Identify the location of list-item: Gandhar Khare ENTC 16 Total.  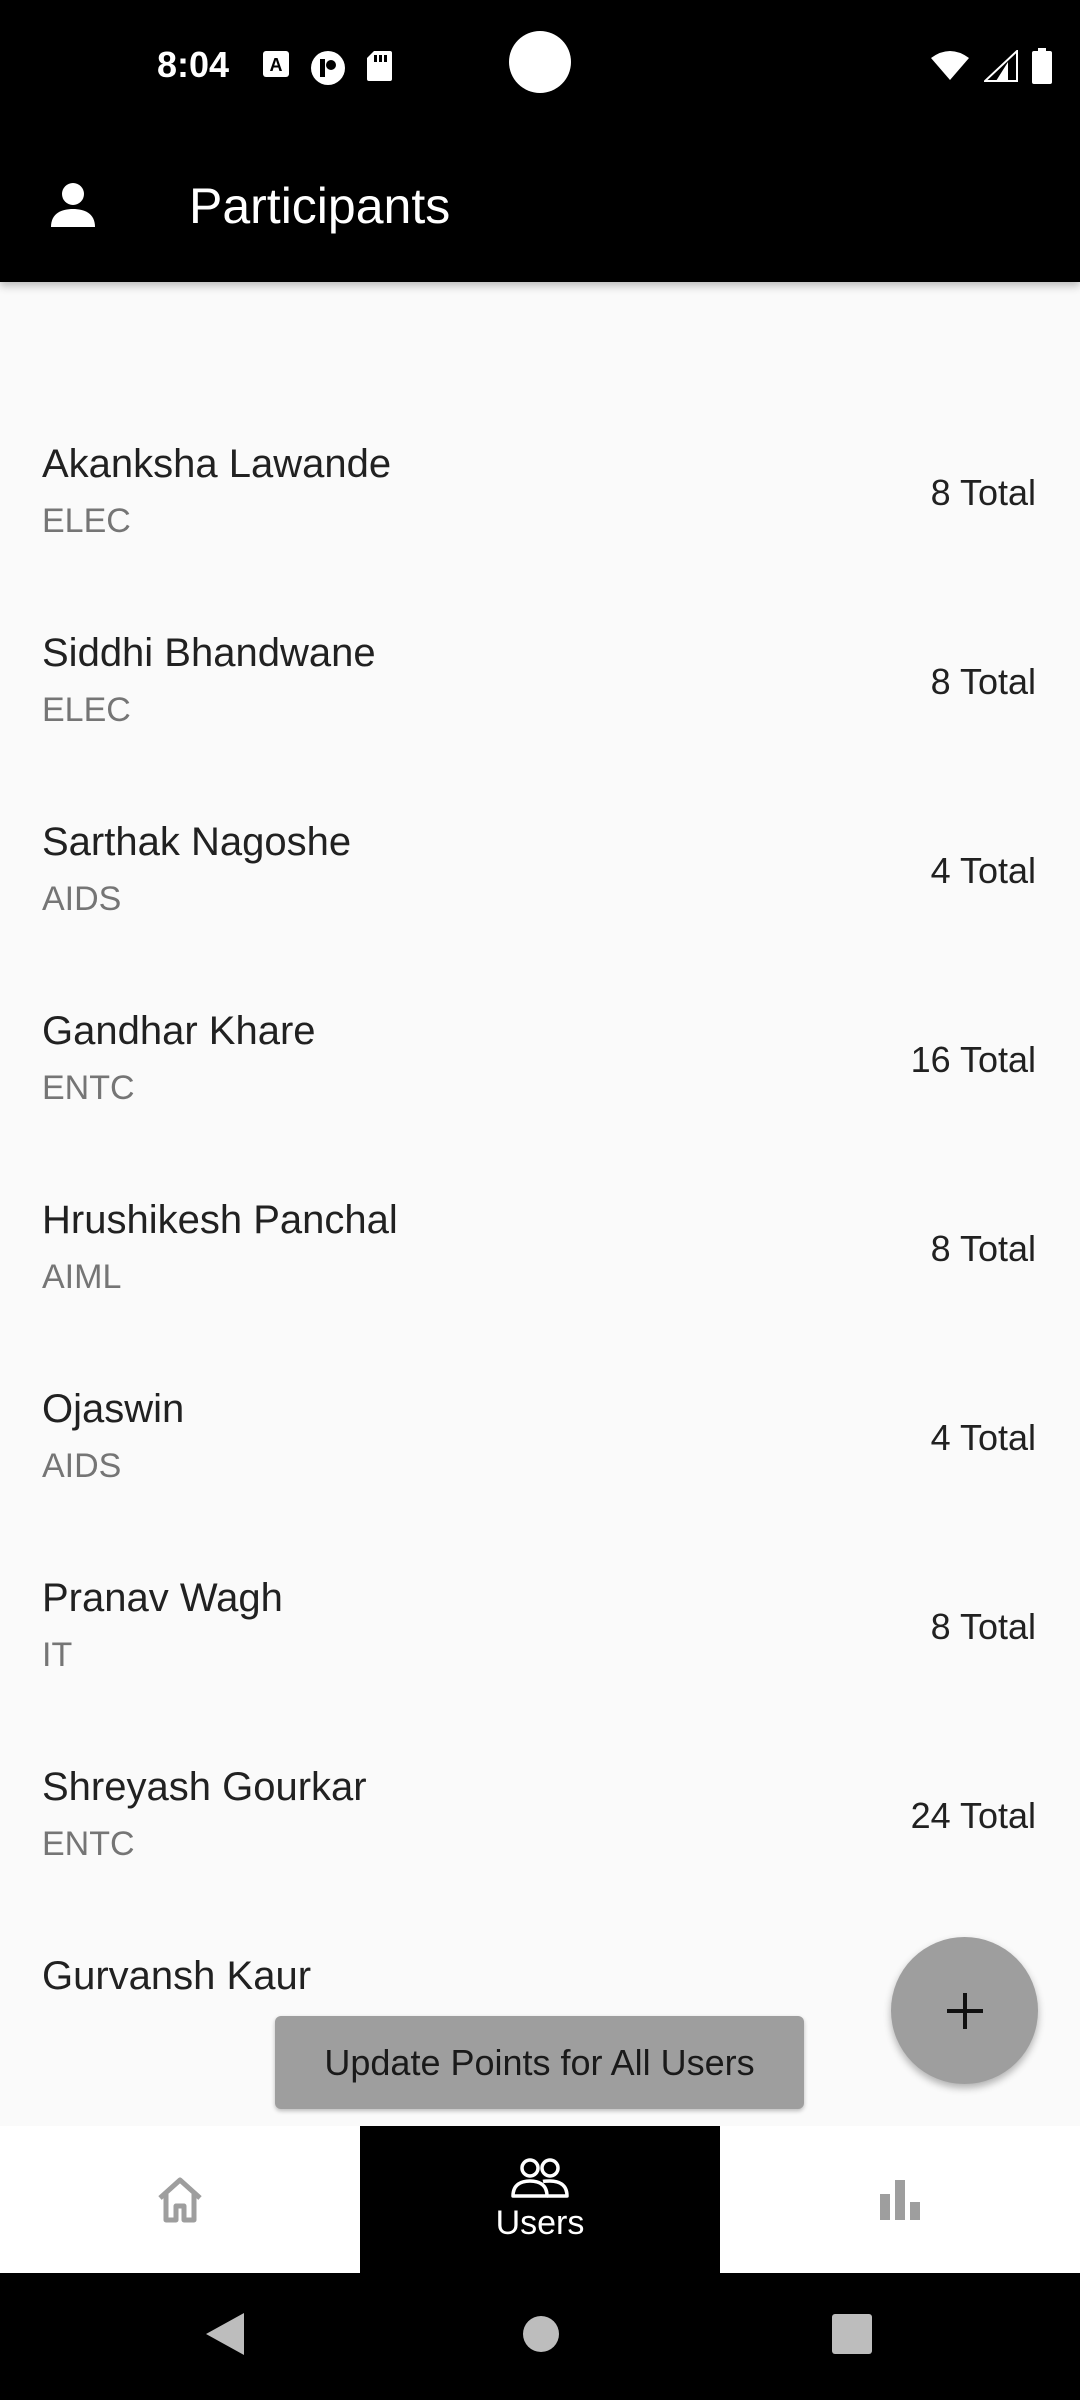
(540, 1057).